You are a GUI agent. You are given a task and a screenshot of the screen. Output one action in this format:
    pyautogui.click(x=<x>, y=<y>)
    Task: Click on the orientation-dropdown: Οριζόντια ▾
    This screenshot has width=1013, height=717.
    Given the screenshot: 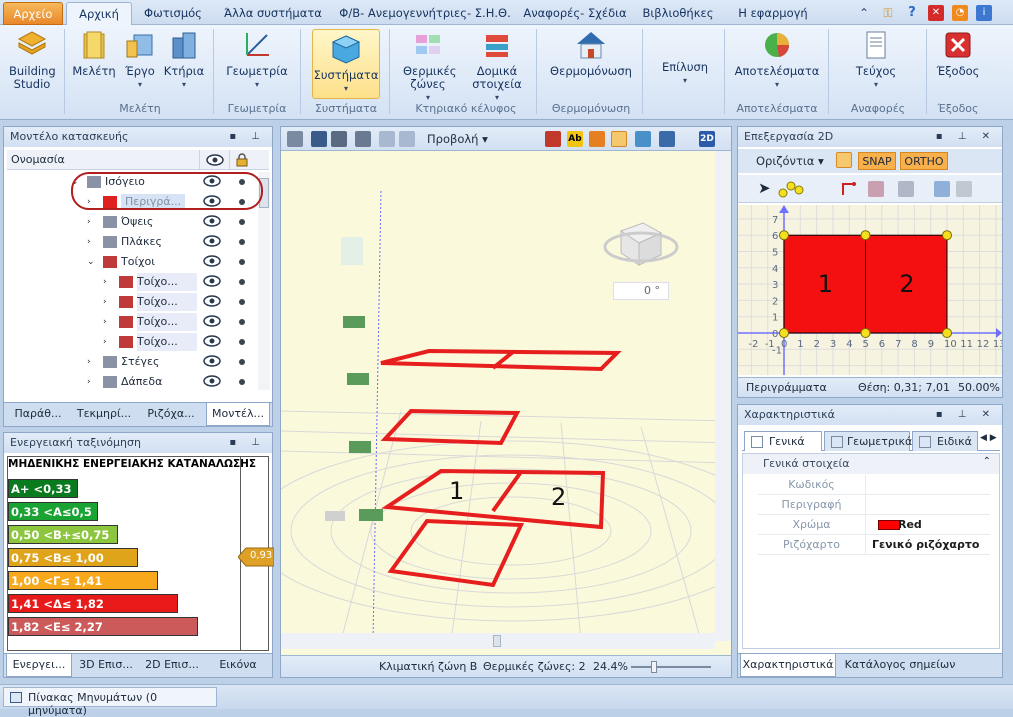 What is the action you would take?
    pyautogui.click(x=790, y=161)
    